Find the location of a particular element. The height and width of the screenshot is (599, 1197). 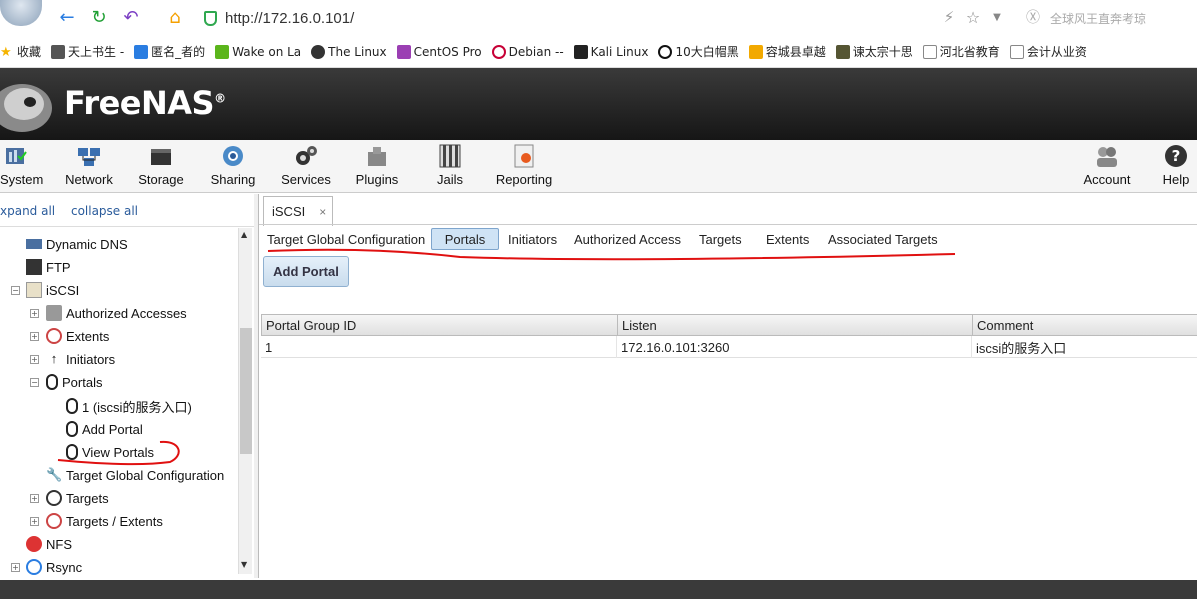

scroll-up-icon: ▲ is located at coordinates (244, 234).